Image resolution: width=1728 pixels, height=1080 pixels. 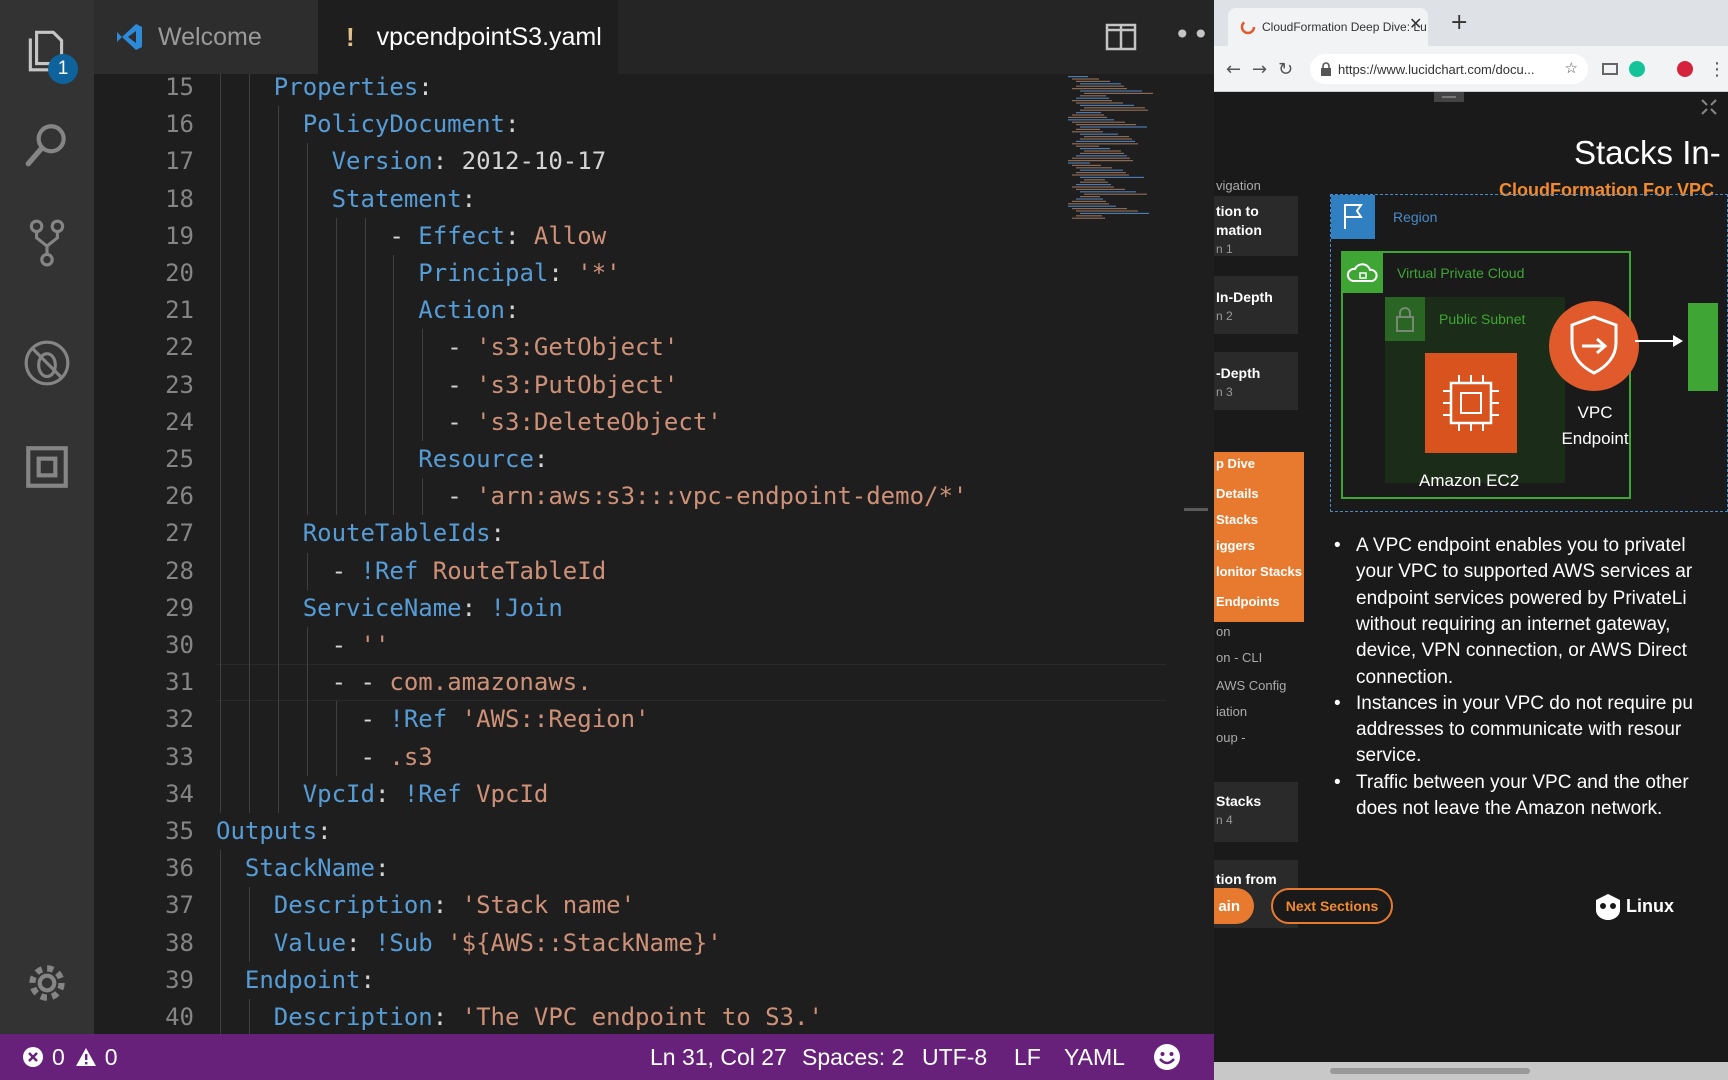 I want to click on problems-indicator: 0 0, so click(x=70, y=1057).